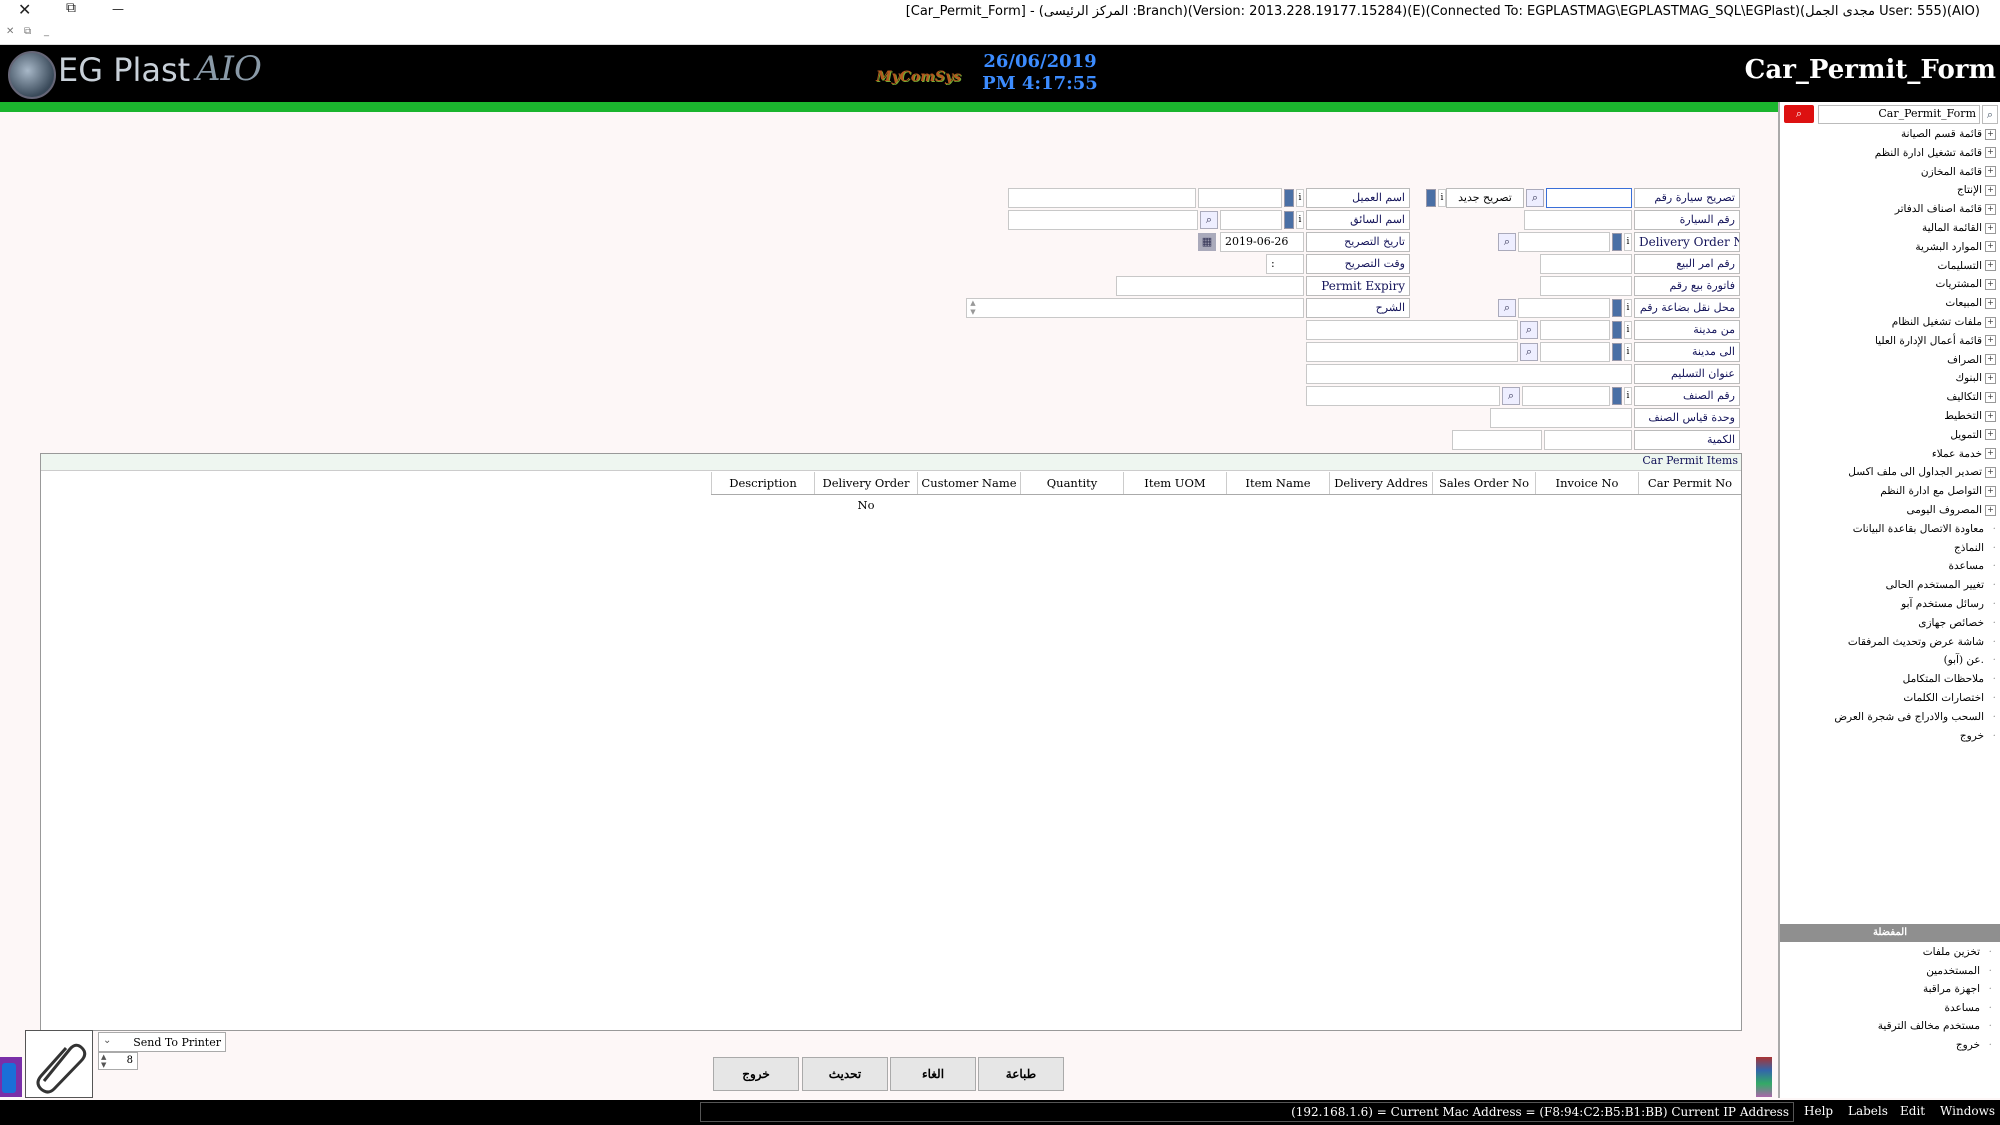 The height and width of the screenshot is (1125, 2000). I want to click on tree-item: المبيعات +, so click(1970, 306).